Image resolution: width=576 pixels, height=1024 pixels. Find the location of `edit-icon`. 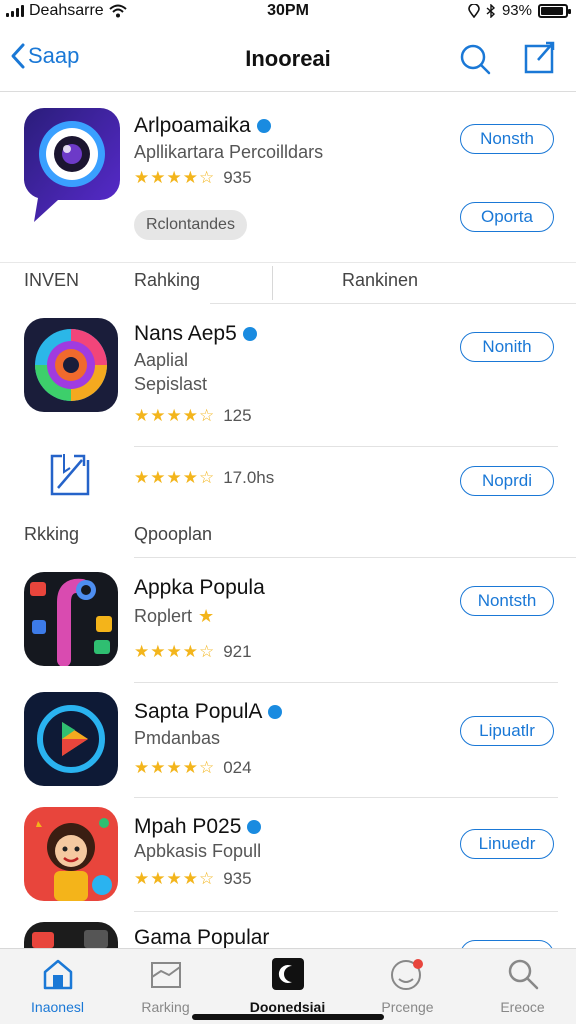

edit-icon is located at coordinates (71, 477).